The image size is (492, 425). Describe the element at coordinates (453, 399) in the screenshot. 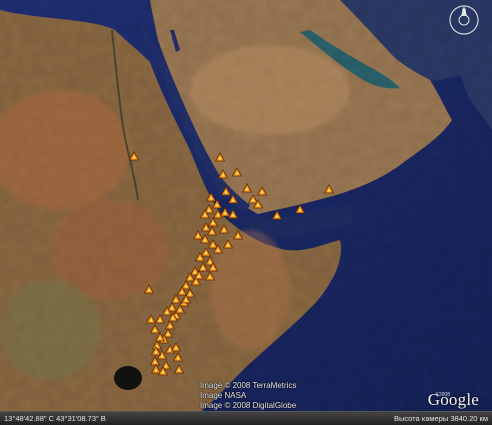

I see `google-logo: Google` at that location.